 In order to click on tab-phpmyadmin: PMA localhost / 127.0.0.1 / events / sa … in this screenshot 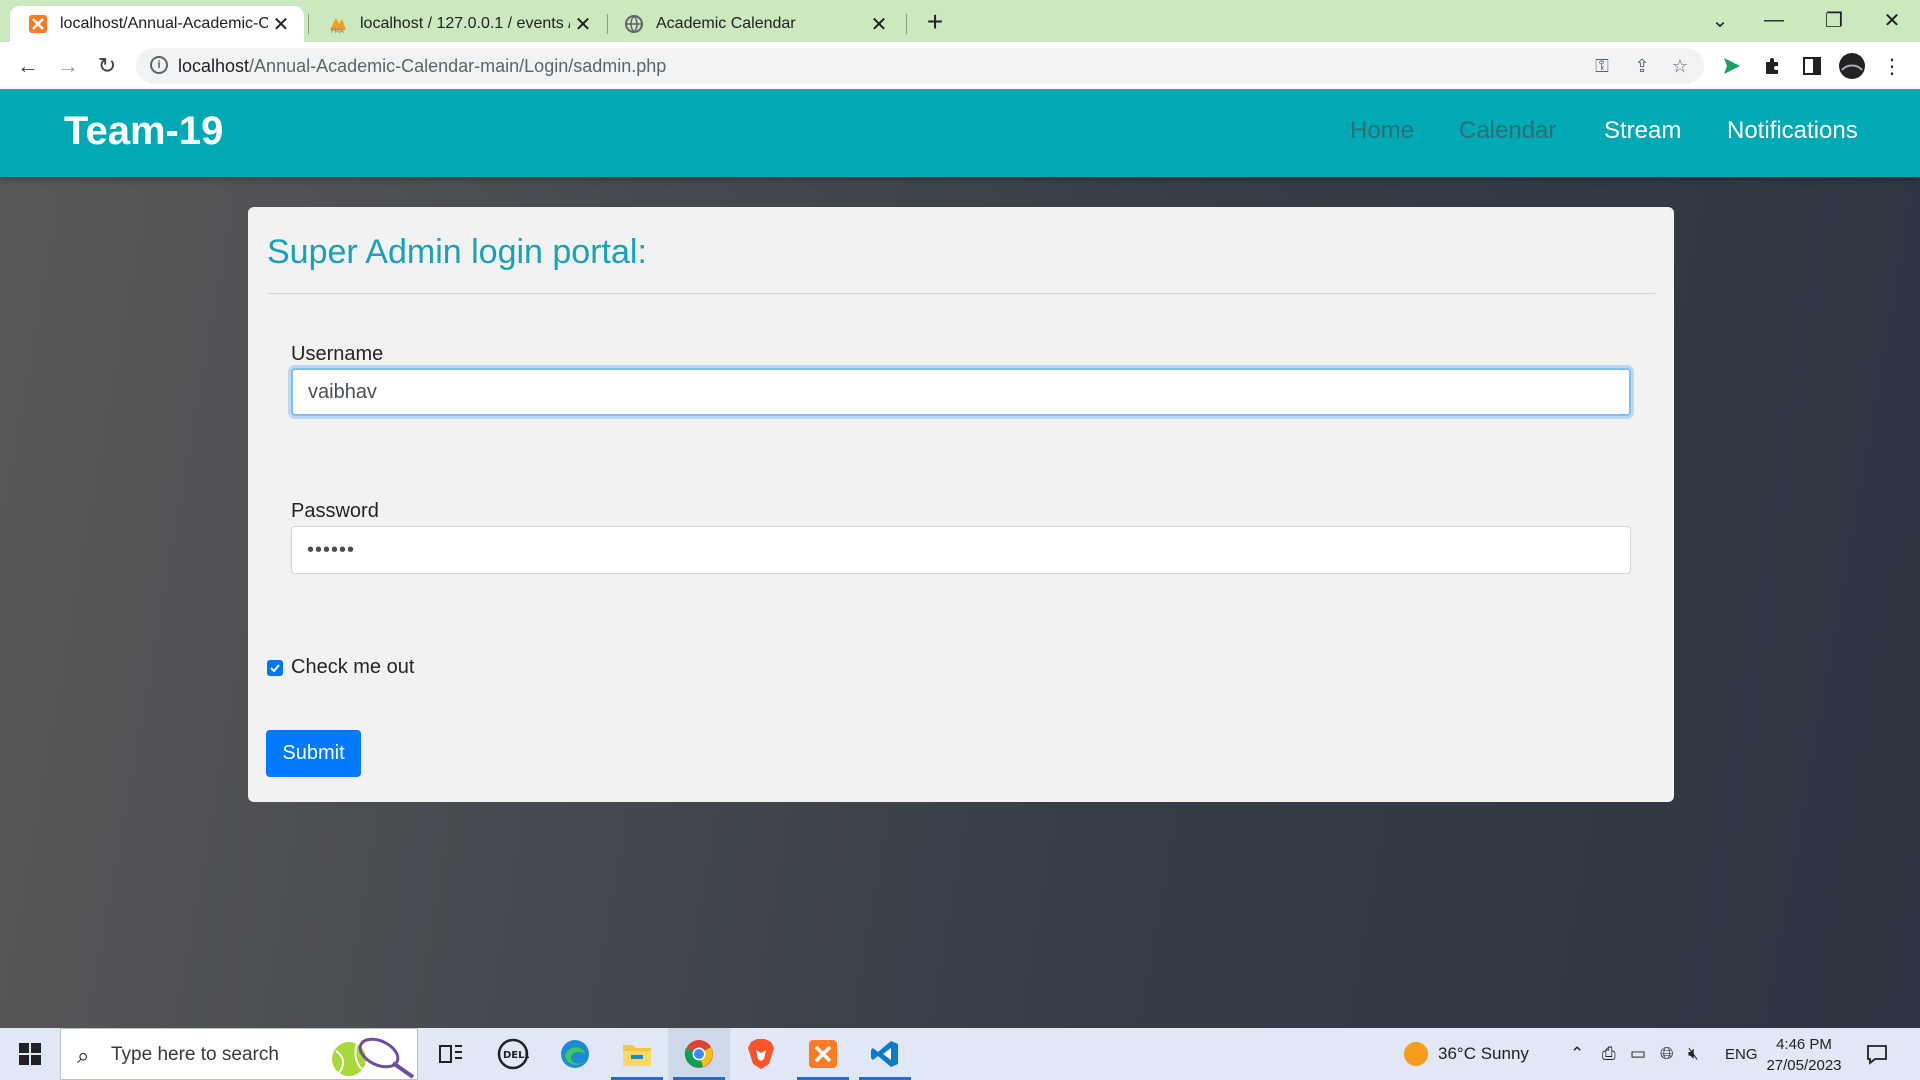, I will do `click(458, 24)`.